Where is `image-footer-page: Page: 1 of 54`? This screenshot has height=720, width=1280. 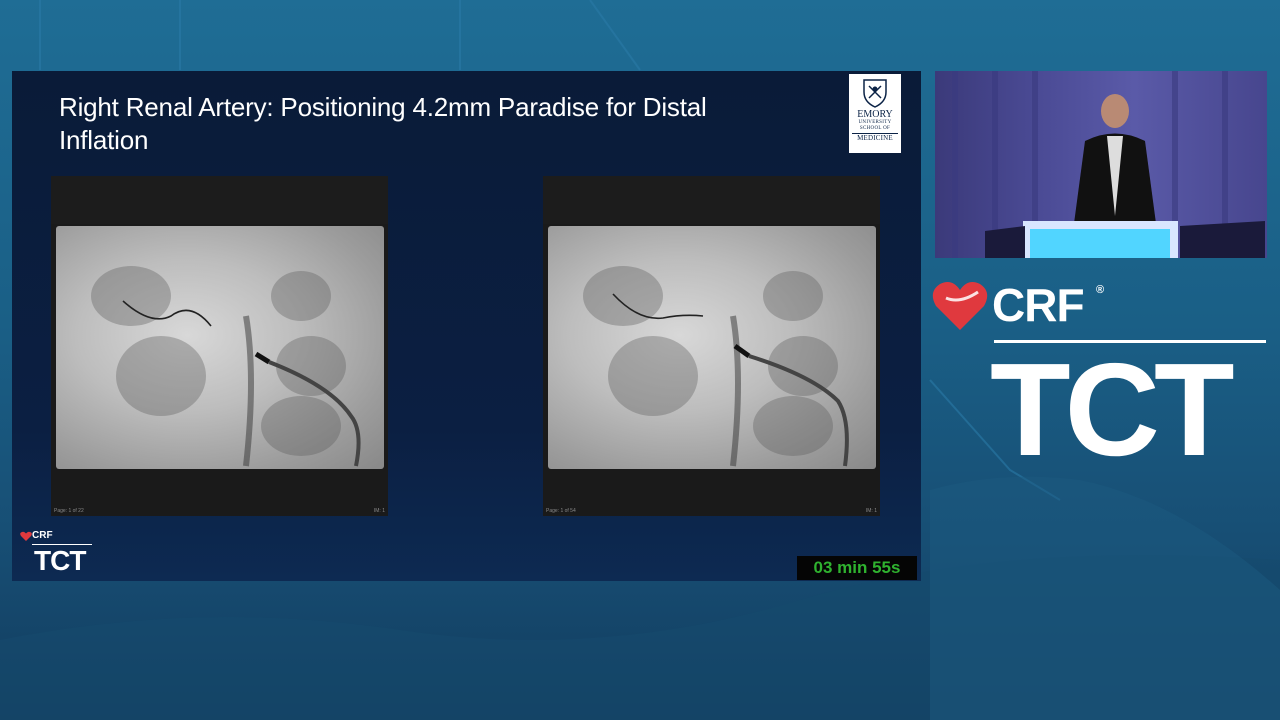
image-footer-page: Page: 1 of 54 is located at coordinates (561, 511).